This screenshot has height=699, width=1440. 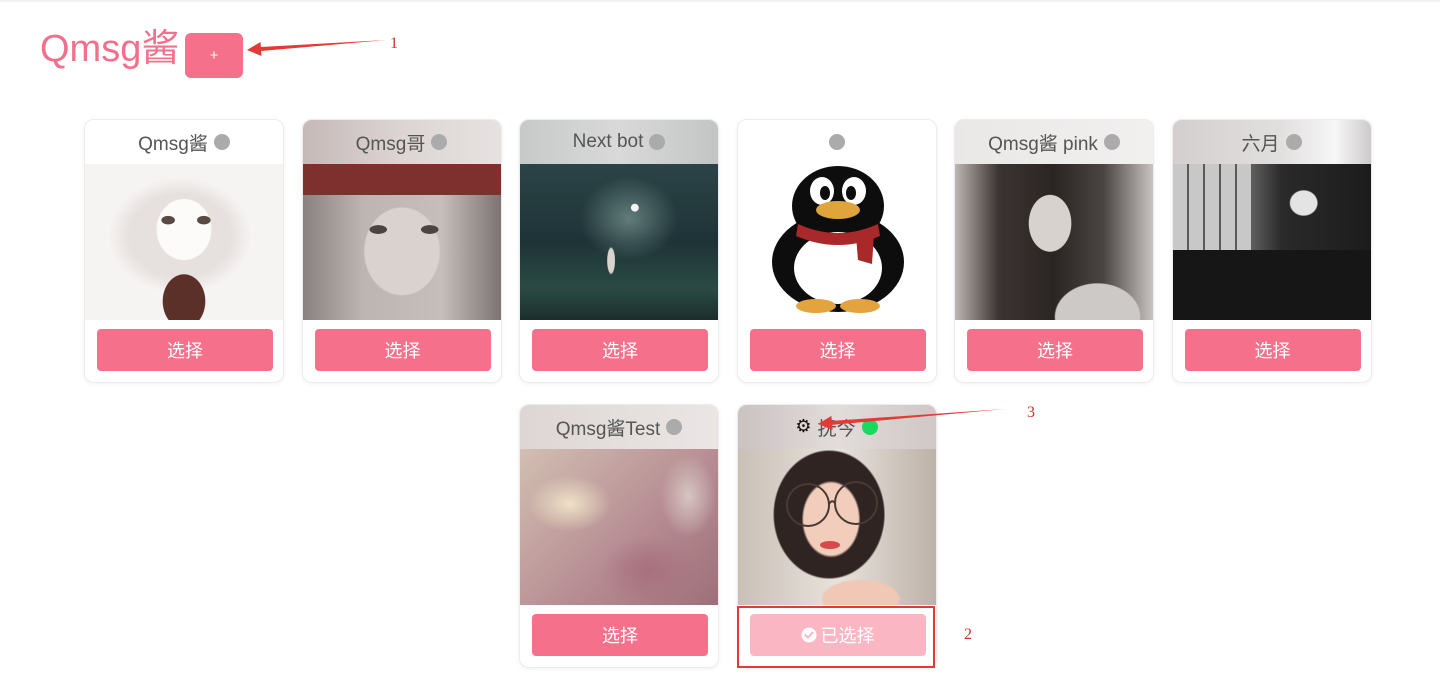 I want to click on bot-name: Qmsg哥, so click(x=390, y=144).